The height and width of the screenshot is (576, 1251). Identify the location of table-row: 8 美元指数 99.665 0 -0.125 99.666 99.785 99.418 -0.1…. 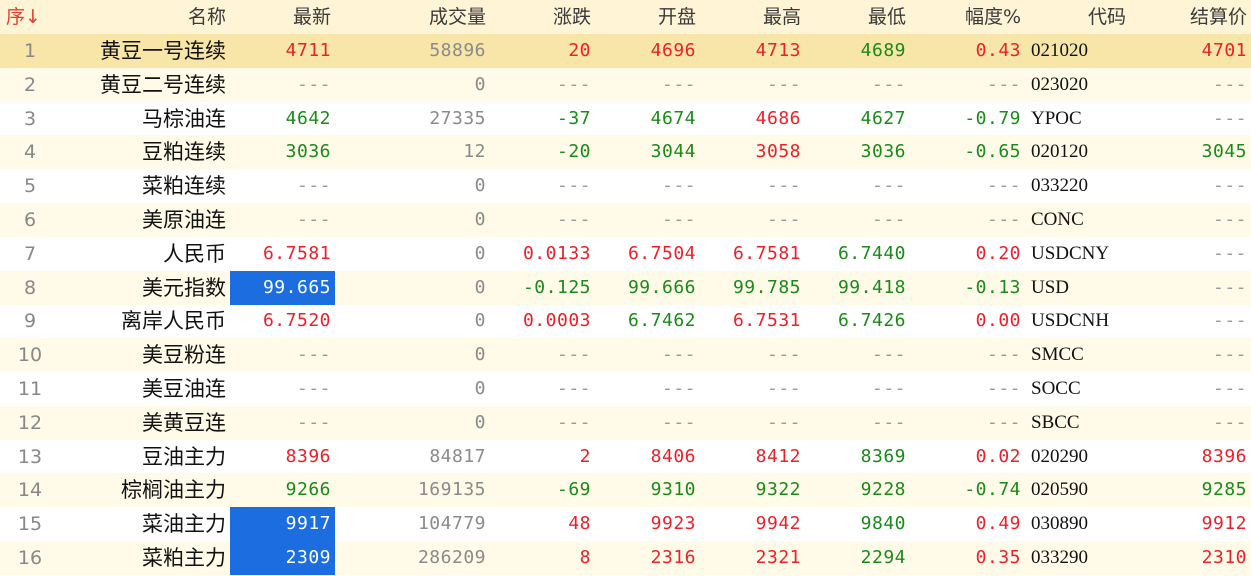
(625, 287).